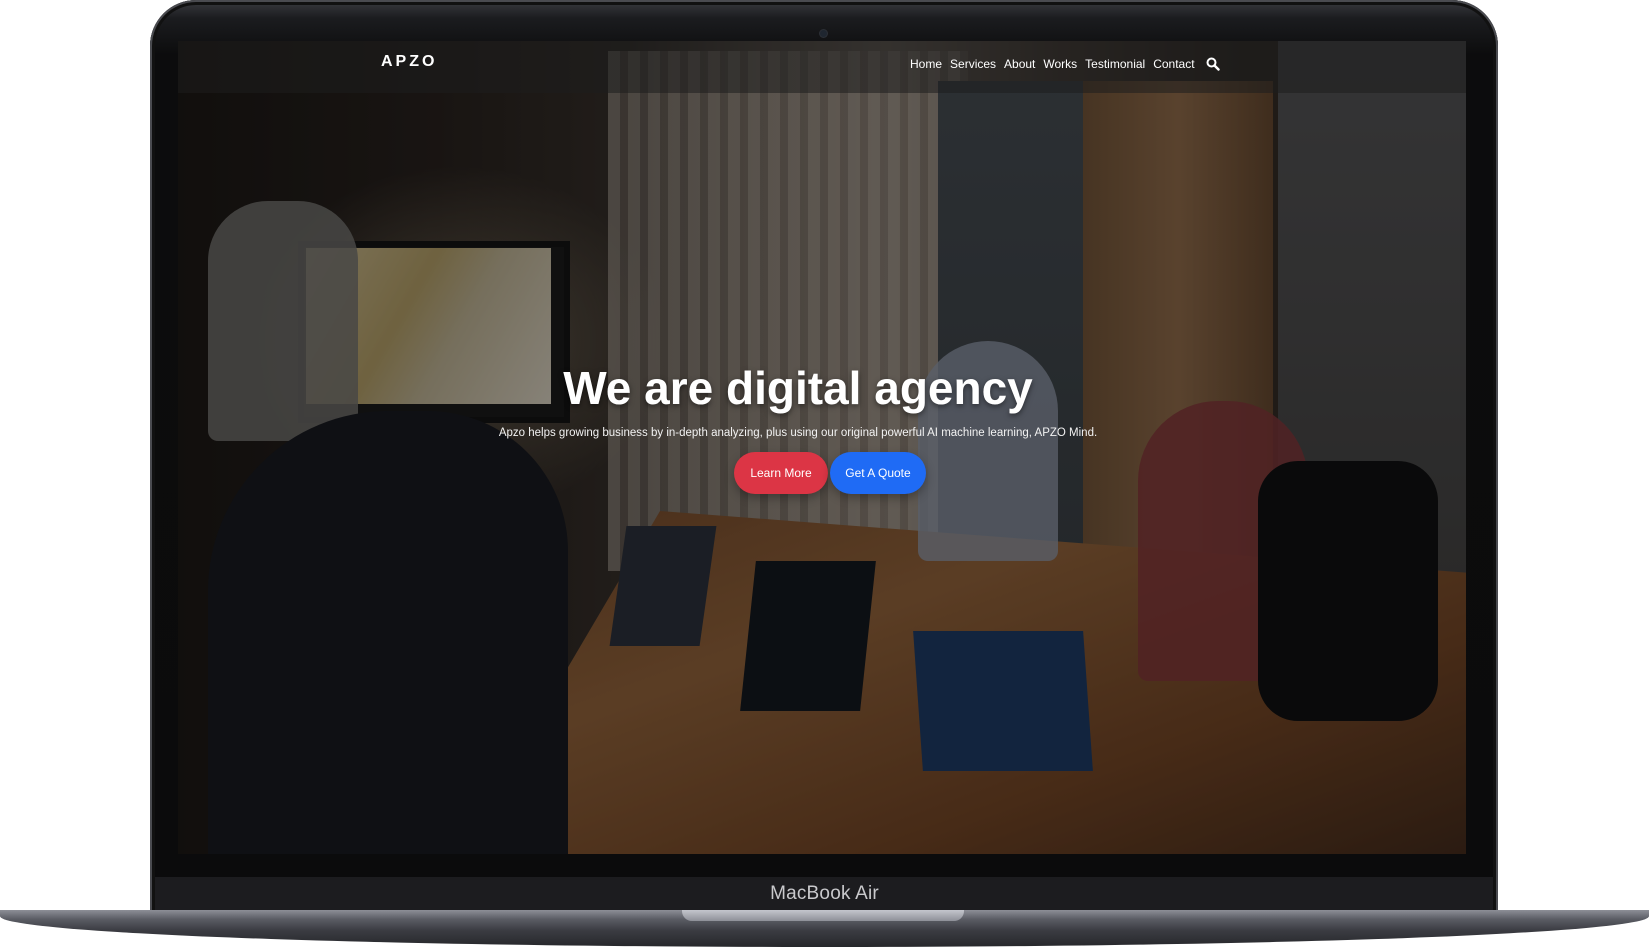 The height and width of the screenshot is (947, 1649). Describe the element at coordinates (1173, 64) in the screenshot. I see `nav-item-contact: Contact` at that location.